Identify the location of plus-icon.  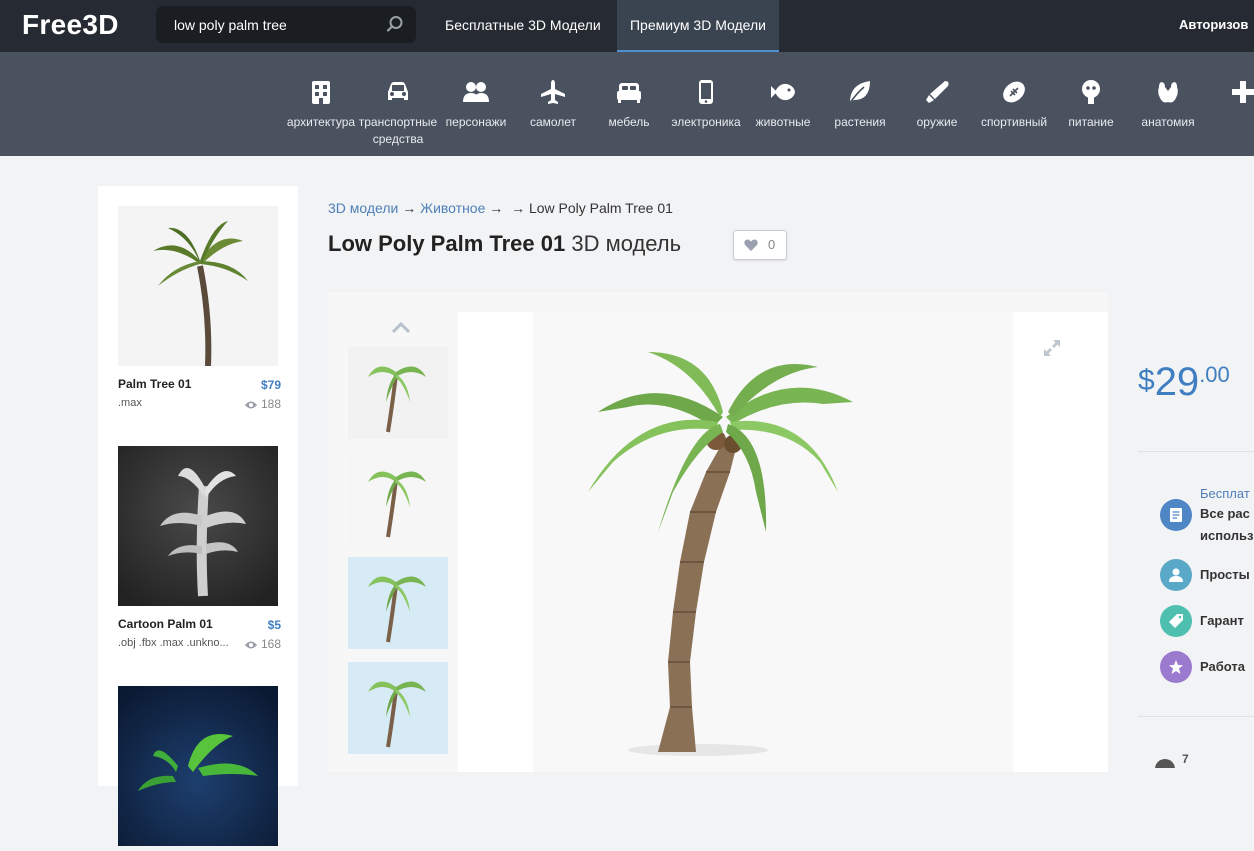
(1243, 92).